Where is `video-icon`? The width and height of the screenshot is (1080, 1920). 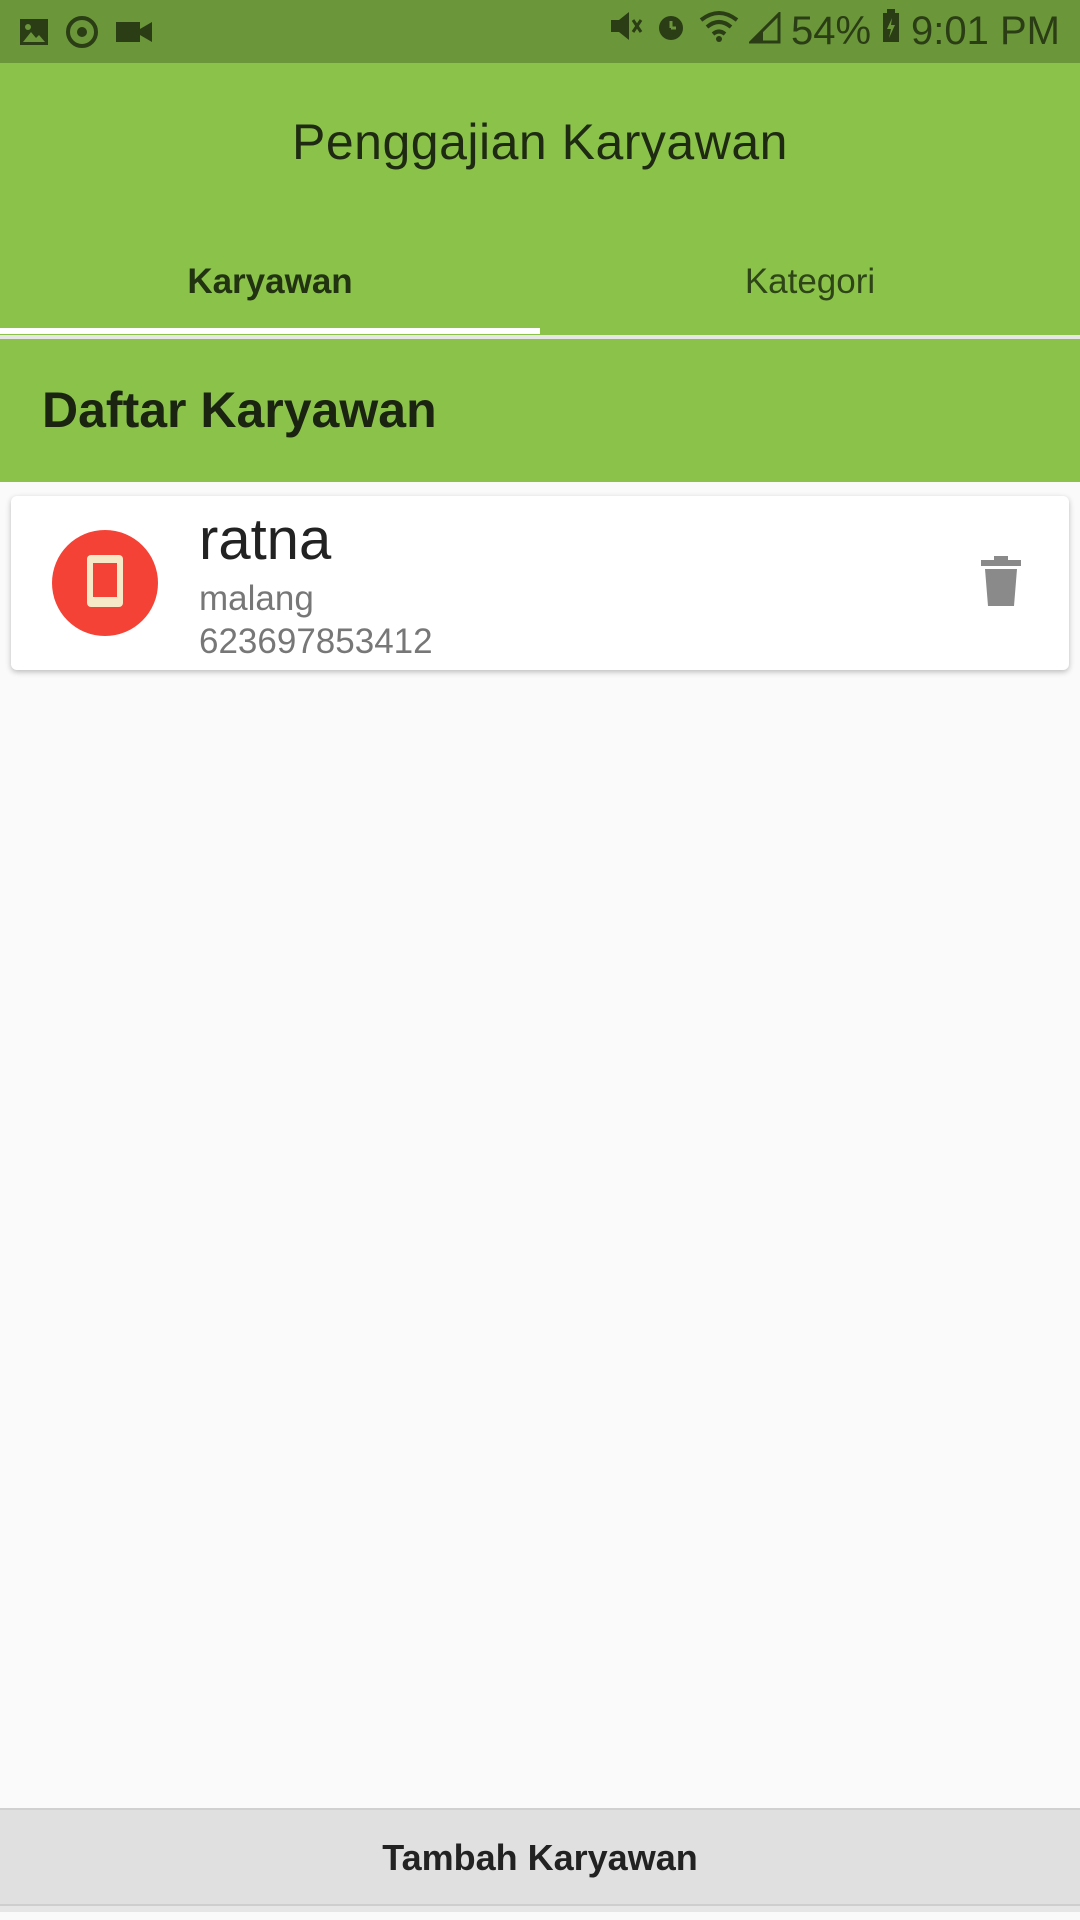
video-icon is located at coordinates (134, 34).